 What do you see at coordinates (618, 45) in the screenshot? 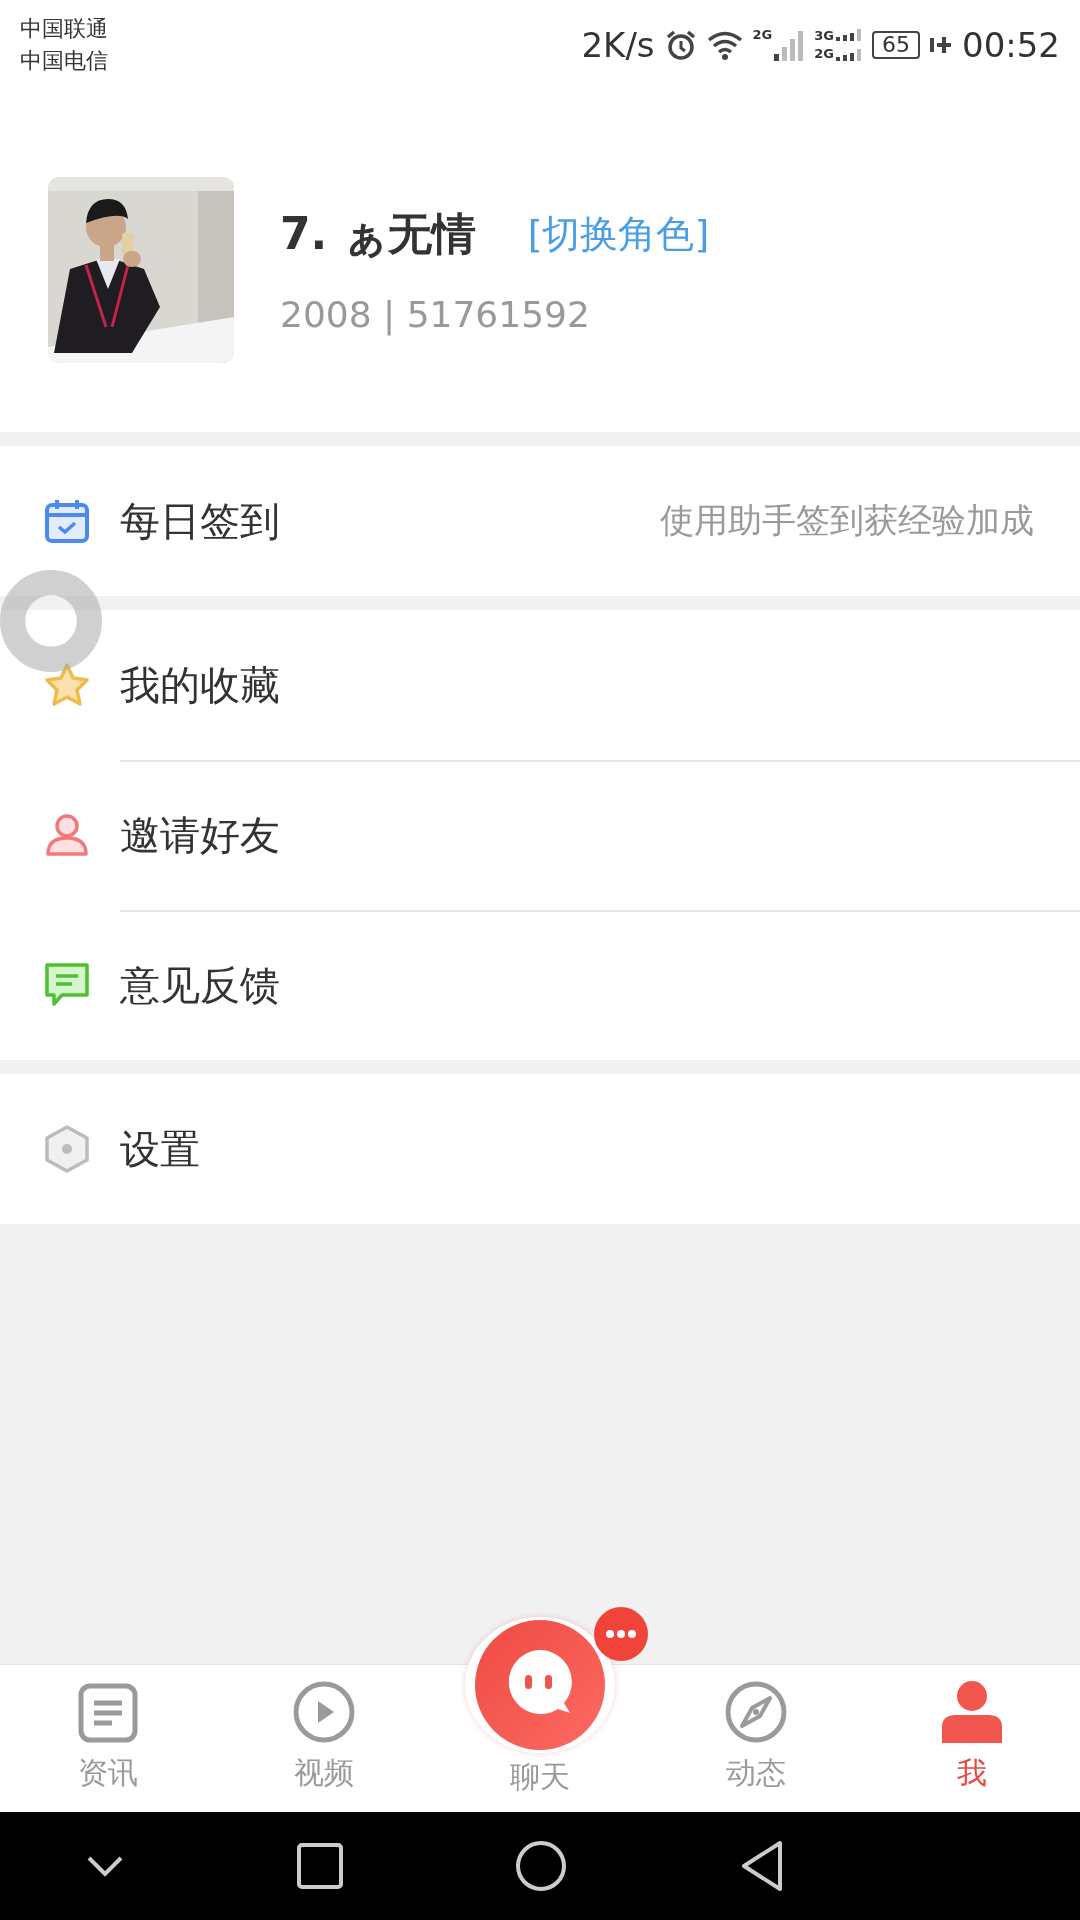
I see `network-speed: 2K/s` at bounding box center [618, 45].